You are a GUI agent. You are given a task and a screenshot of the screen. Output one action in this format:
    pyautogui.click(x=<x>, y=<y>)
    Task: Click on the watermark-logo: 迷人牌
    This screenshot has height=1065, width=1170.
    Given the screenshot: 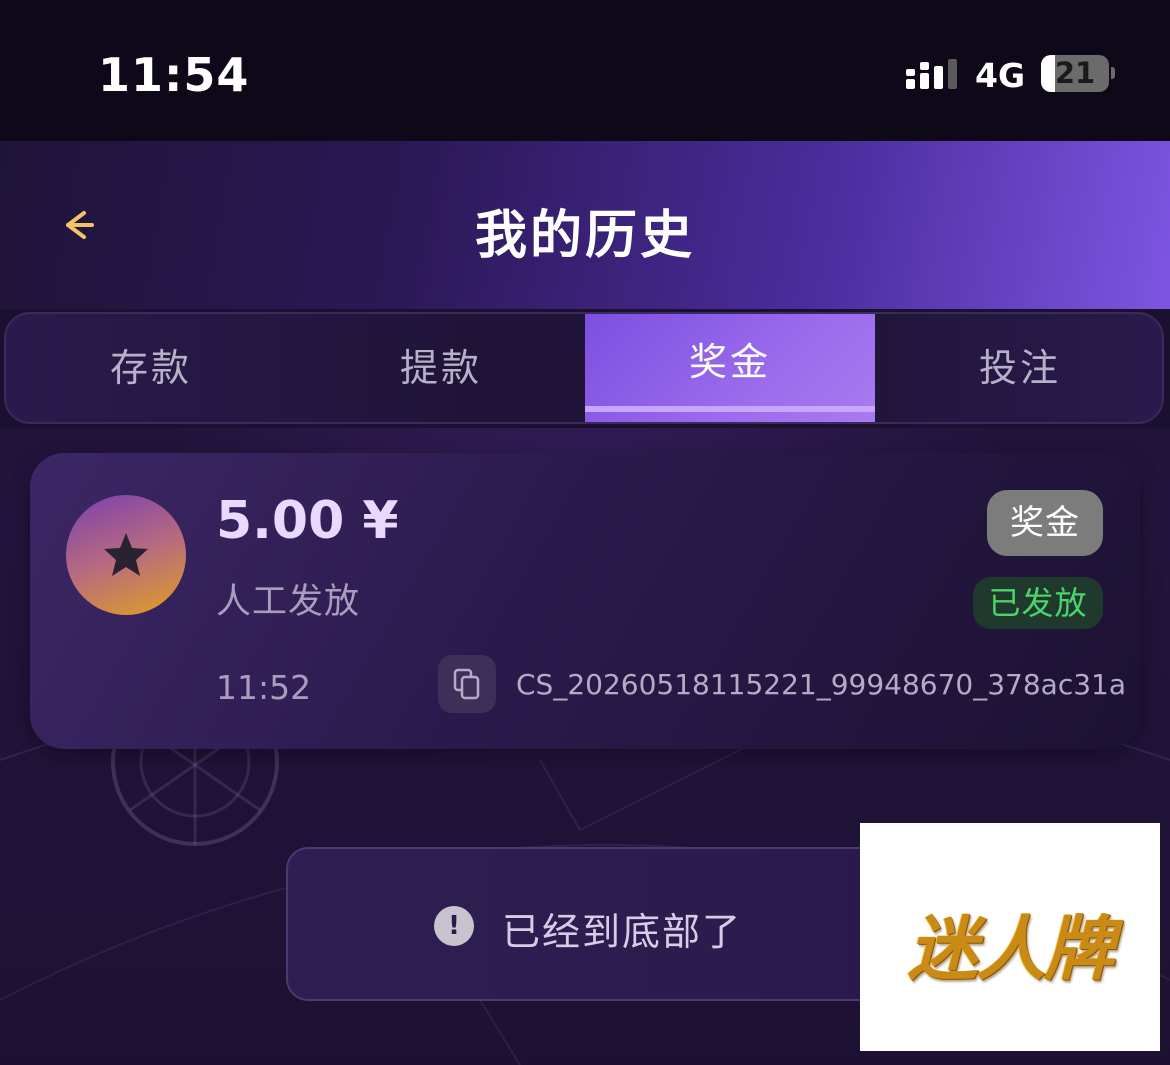 What is the action you would take?
    pyautogui.click(x=1010, y=937)
    